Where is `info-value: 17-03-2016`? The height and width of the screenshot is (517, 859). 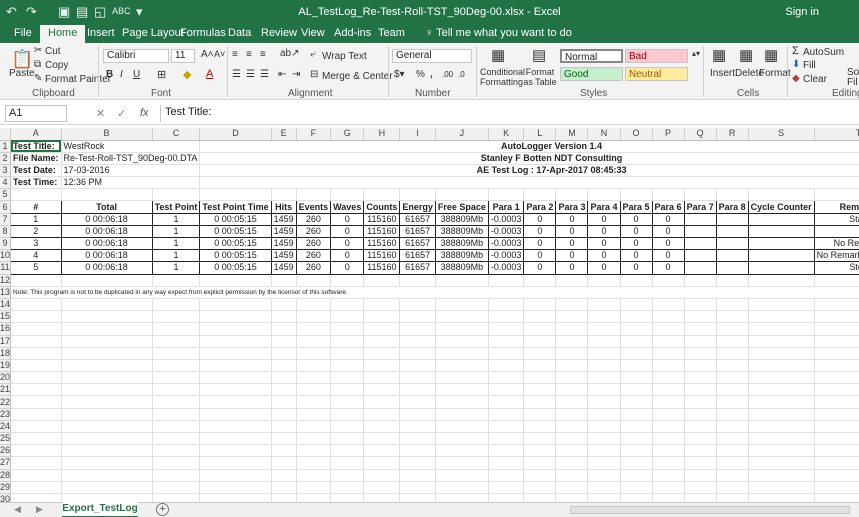
info-value: 17-03-2016 is located at coordinates (131, 171).